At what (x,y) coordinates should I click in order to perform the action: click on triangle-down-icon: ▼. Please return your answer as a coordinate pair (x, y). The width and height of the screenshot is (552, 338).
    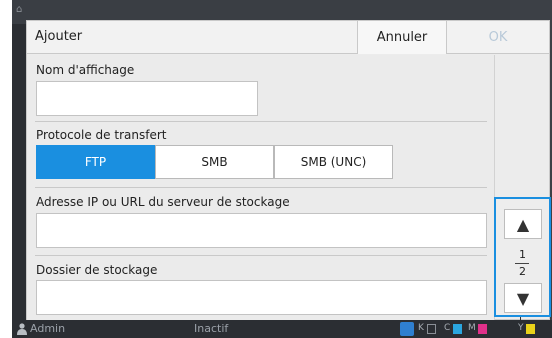
    Looking at the image, I should click on (523, 298).